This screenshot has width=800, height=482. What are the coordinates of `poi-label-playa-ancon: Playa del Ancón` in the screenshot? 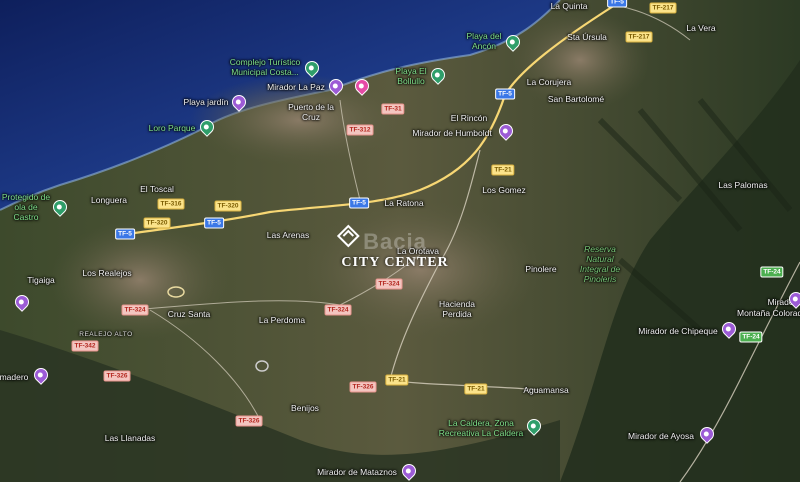 It's located at (484, 41).